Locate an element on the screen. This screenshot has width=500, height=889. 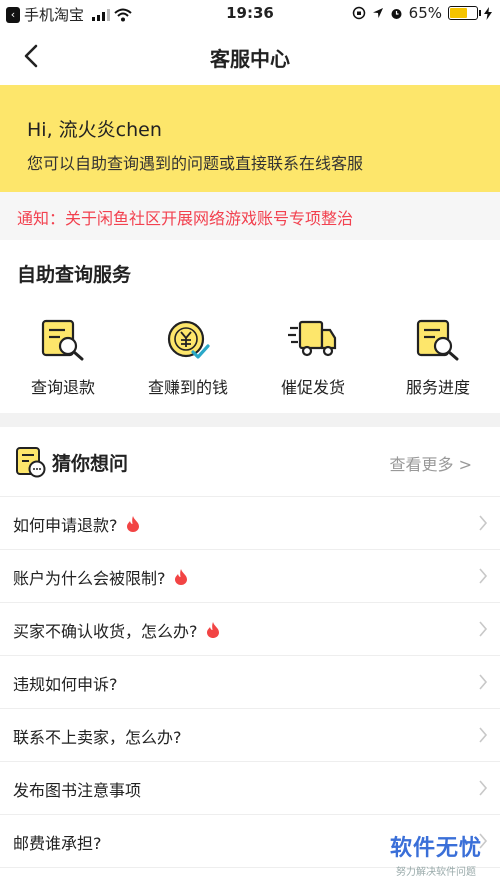
service-label: 查赚到的钱 is located at coordinates (187, 387).